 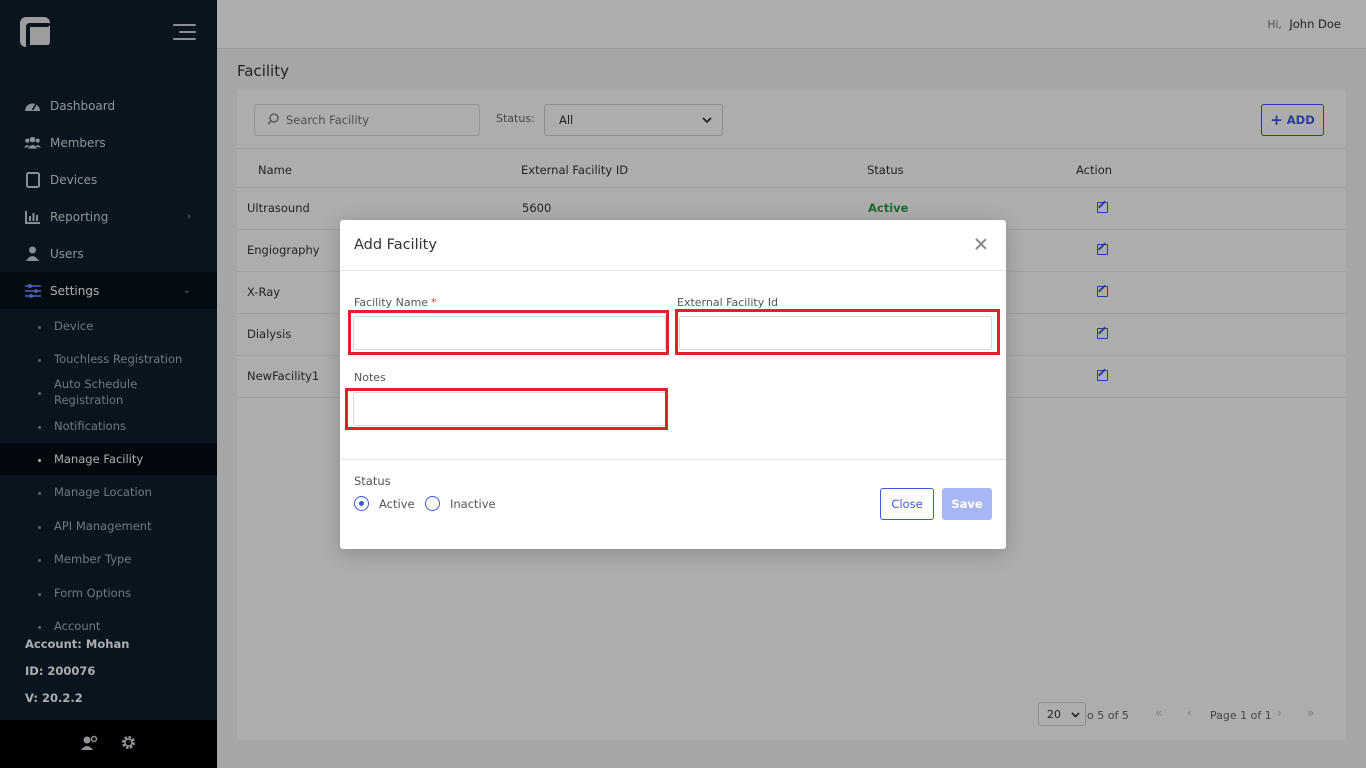 I want to click on facility-name-input, so click(x=509, y=333).